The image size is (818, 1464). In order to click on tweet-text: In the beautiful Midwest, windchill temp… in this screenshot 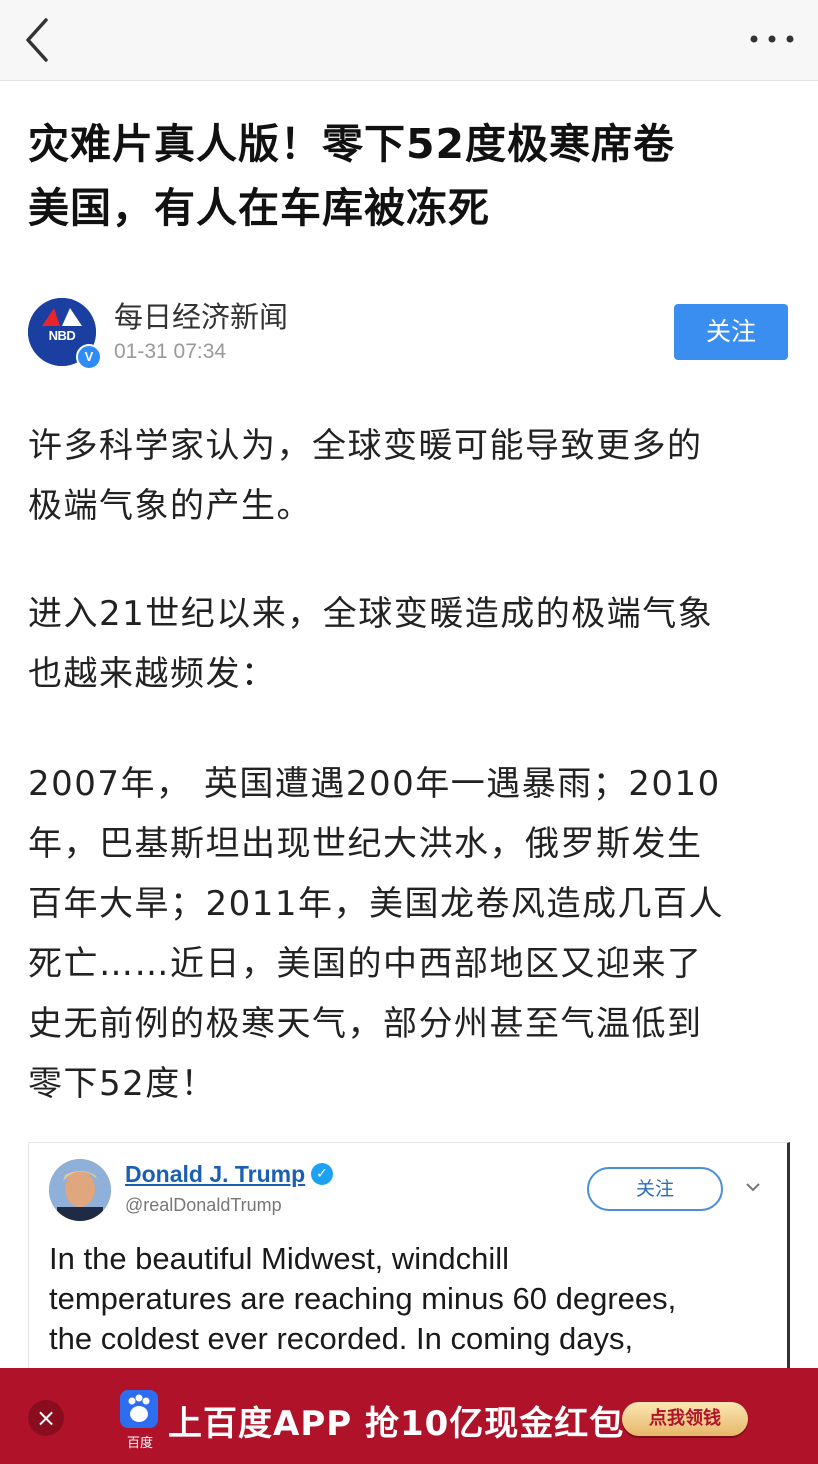, I will do `click(409, 1299)`.